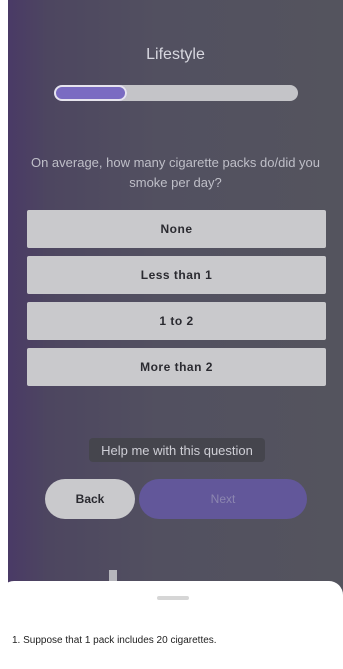 The width and height of the screenshot is (343, 669). I want to click on sheet-drag-handle, so click(173, 598).